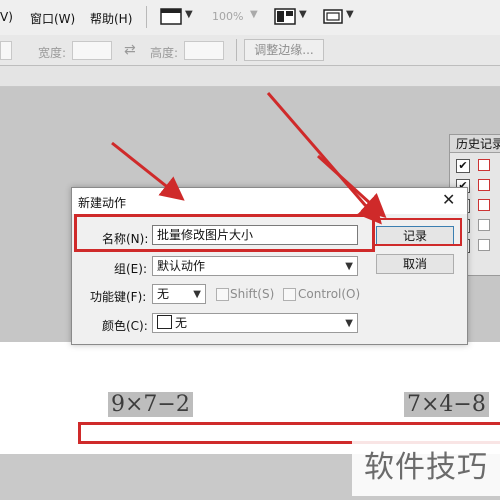 Image resolution: width=500 pixels, height=500 pixels. I want to click on menu-help: 帮助(H), so click(111, 18).